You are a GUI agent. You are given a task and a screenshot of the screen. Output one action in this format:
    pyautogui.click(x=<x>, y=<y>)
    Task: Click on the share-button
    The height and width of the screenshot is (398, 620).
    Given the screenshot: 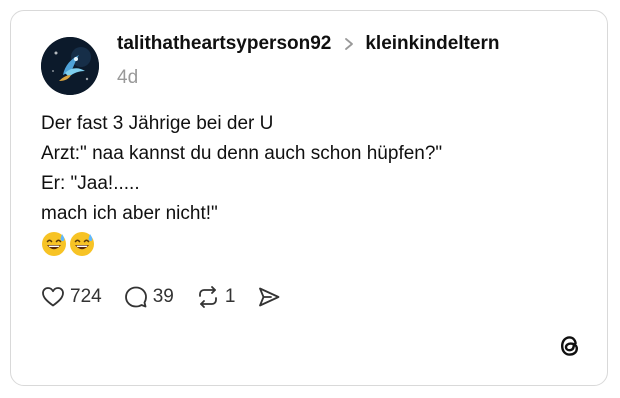 What is the action you would take?
    pyautogui.click(x=269, y=297)
    